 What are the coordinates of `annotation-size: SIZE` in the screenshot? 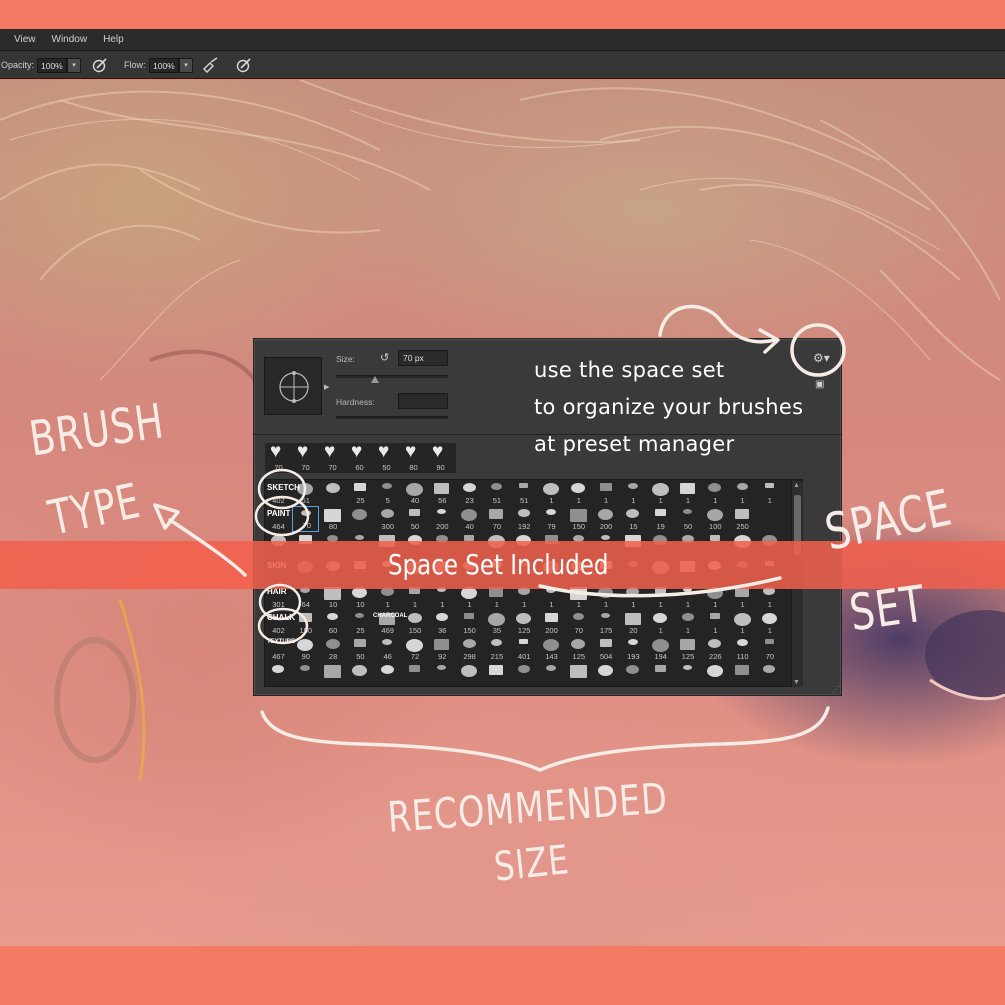 It's located at (532, 864).